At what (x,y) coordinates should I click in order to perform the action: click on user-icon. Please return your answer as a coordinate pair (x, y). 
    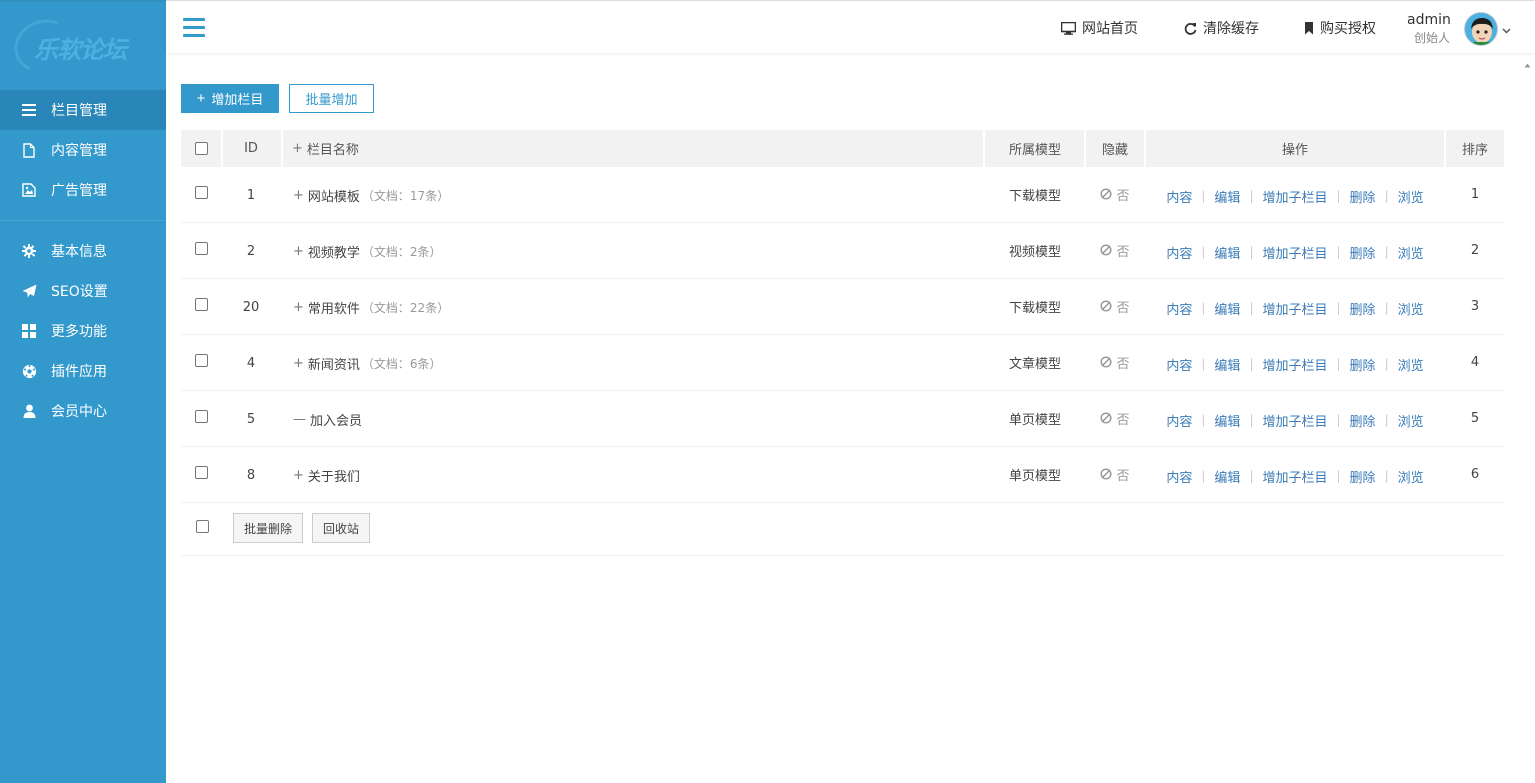
    Looking at the image, I should click on (29, 411).